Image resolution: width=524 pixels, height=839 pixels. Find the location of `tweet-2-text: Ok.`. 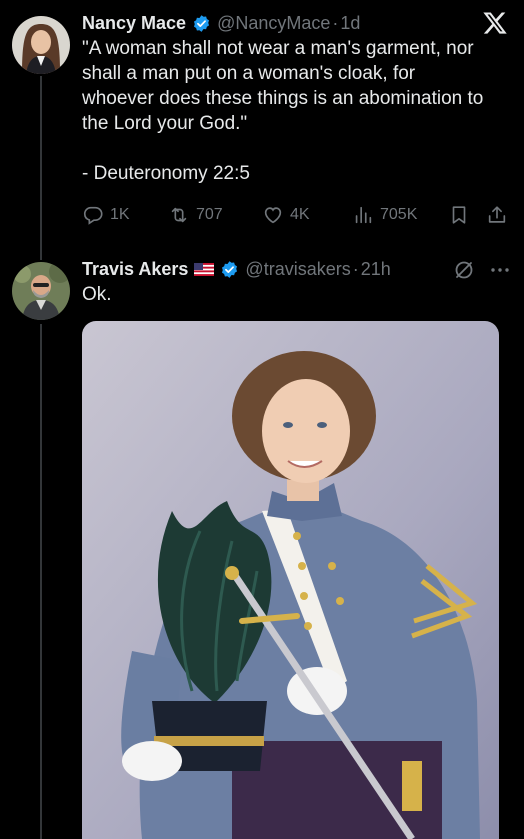

tweet-2-text: Ok. is located at coordinates (97, 294).